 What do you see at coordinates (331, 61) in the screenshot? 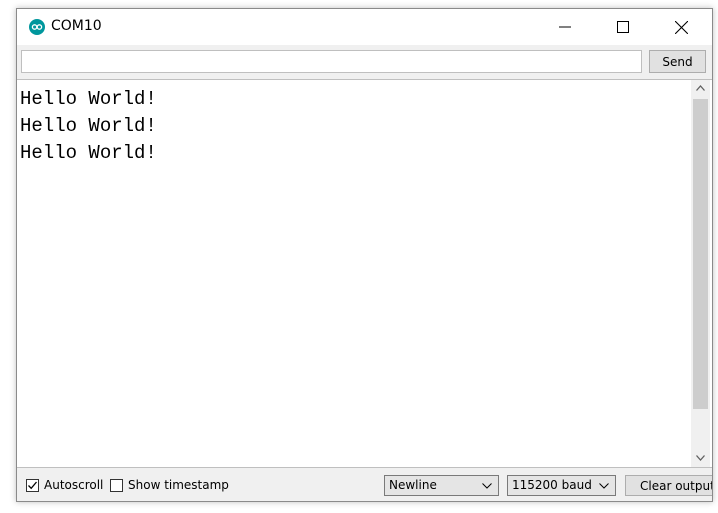
I see `send-input` at bounding box center [331, 61].